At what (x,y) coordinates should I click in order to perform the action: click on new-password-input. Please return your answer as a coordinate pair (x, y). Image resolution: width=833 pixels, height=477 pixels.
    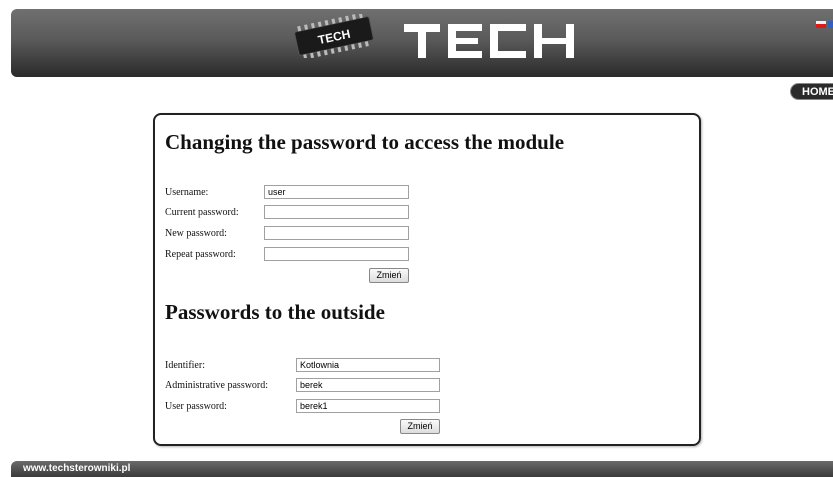
    Looking at the image, I should click on (336, 233).